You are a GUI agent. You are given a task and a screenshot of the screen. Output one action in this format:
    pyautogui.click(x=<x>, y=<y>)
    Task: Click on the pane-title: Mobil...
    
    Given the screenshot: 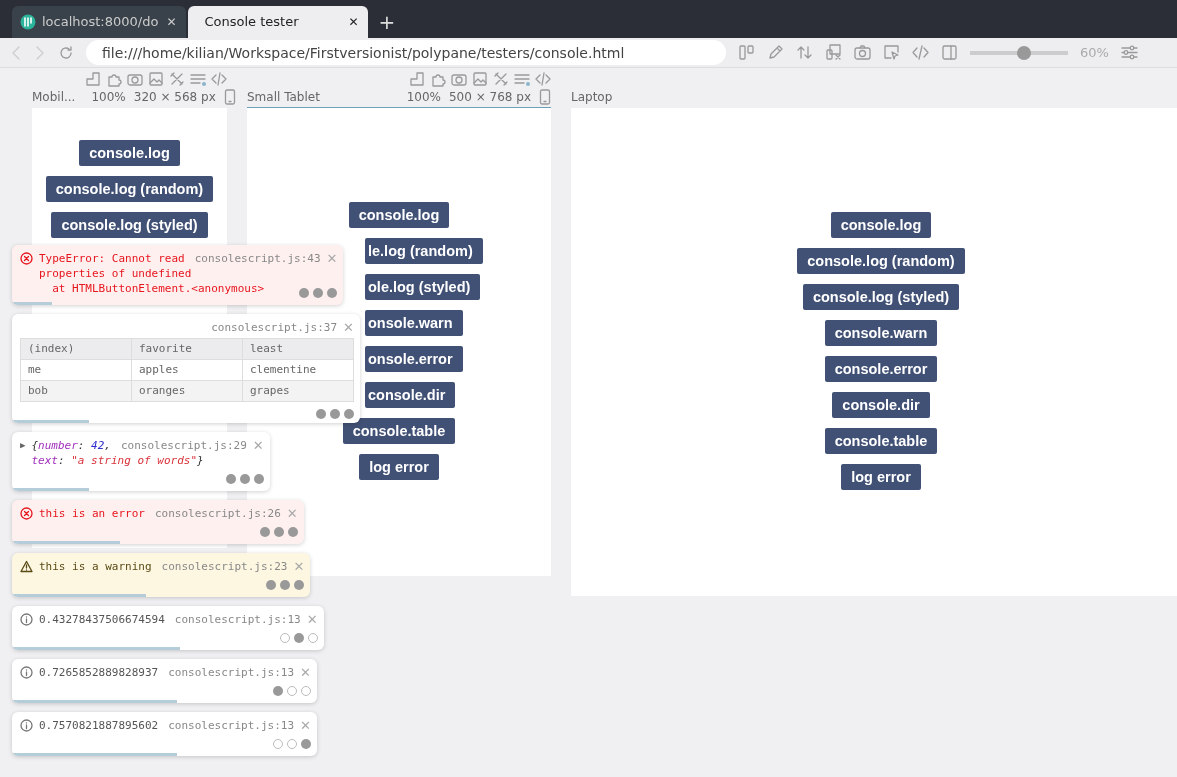 What is the action you would take?
    pyautogui.click(x=54, y=97)
    